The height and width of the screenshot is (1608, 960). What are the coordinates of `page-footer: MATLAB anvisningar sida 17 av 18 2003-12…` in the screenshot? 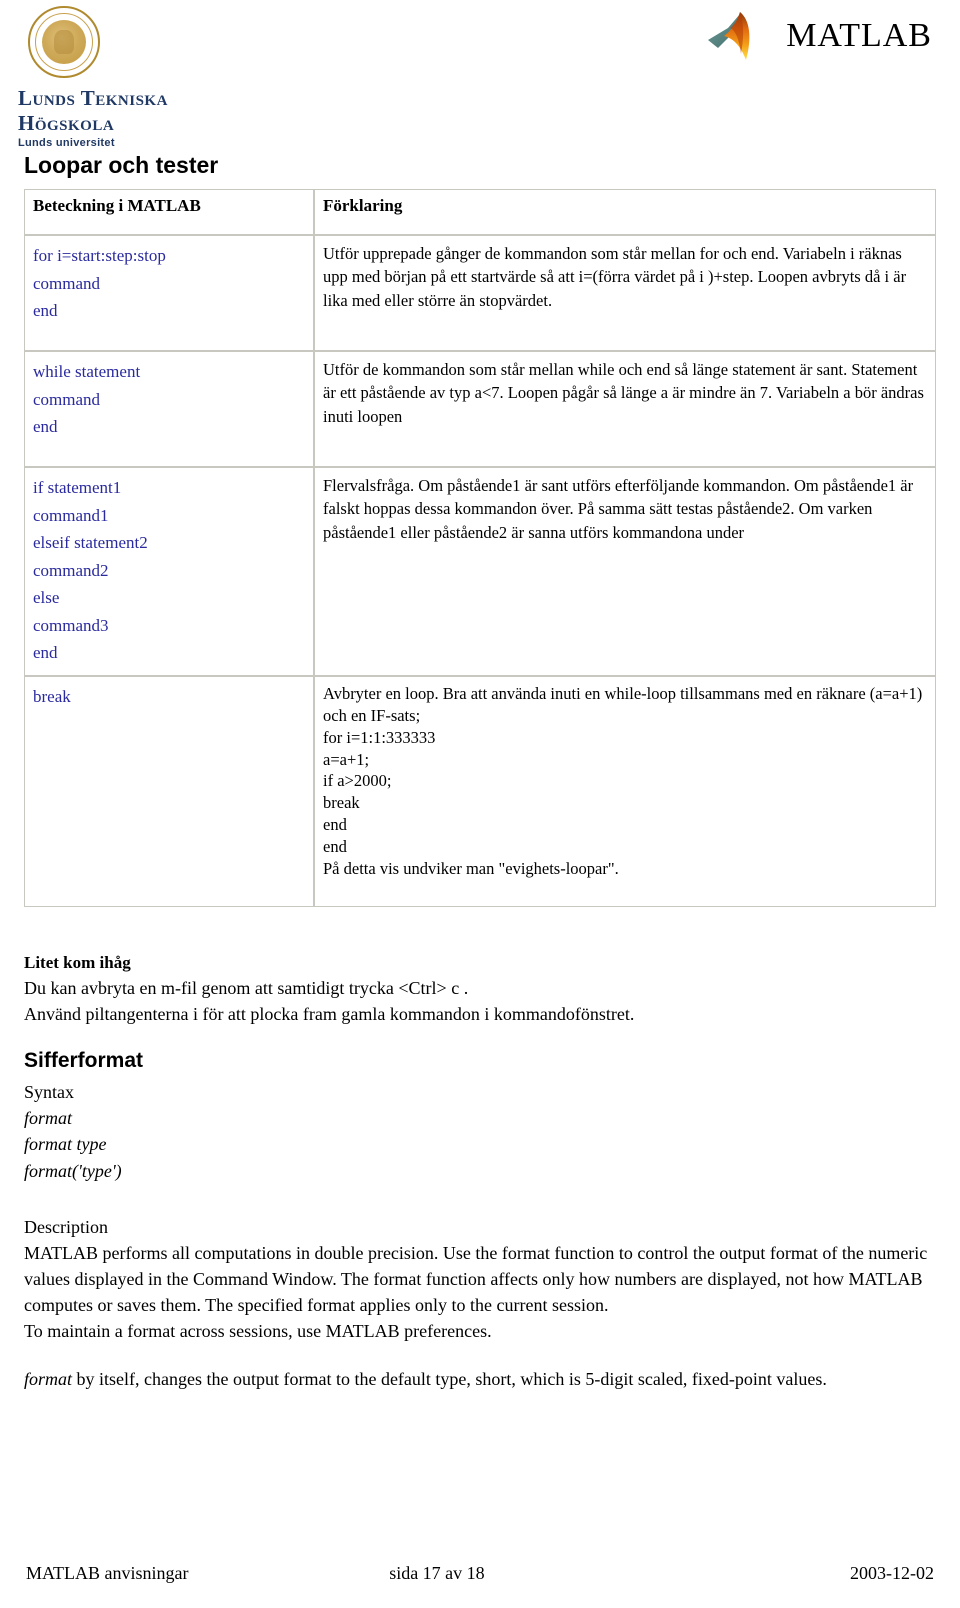 It's located at (480, 1573).